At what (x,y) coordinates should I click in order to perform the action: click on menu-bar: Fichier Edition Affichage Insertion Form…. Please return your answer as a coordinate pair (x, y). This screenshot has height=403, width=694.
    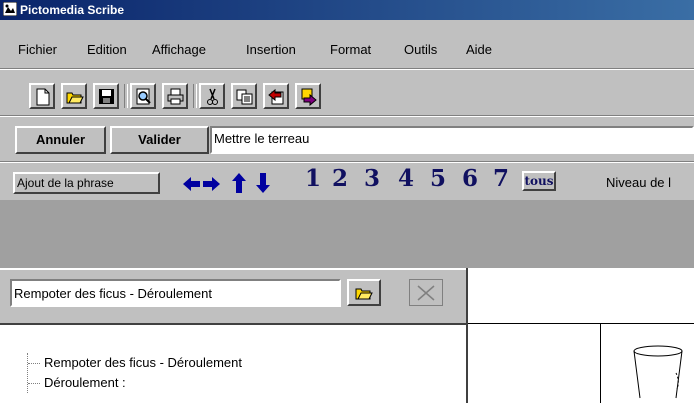
    Looking at the image, I should click on (347, 50).